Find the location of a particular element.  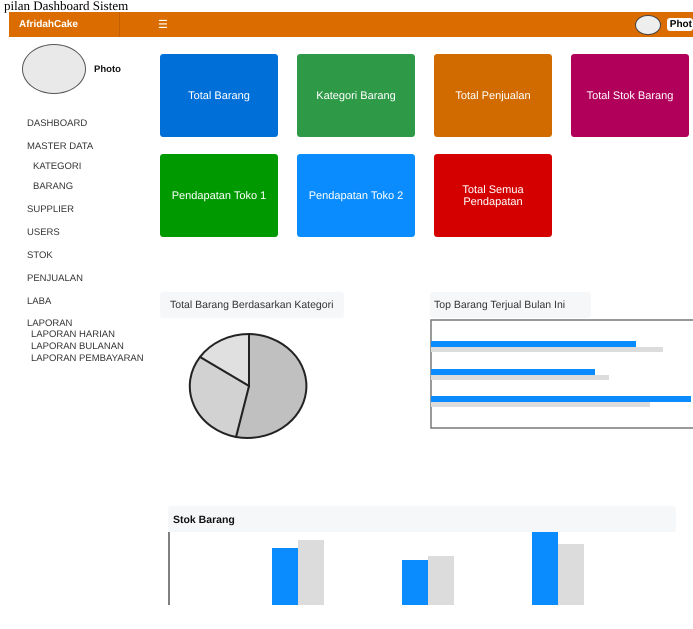

sidebar-item: LAPORAN is located at coordinates (89, 323).